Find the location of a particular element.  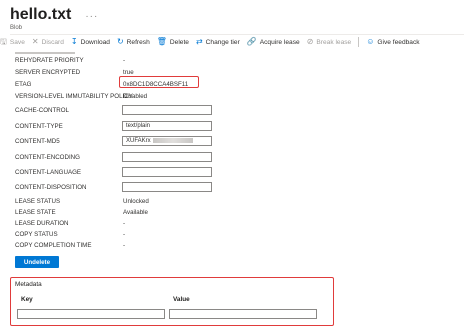

acquire-lease-button: 🔗 Acquire lease is located at coordinates (273, 42).